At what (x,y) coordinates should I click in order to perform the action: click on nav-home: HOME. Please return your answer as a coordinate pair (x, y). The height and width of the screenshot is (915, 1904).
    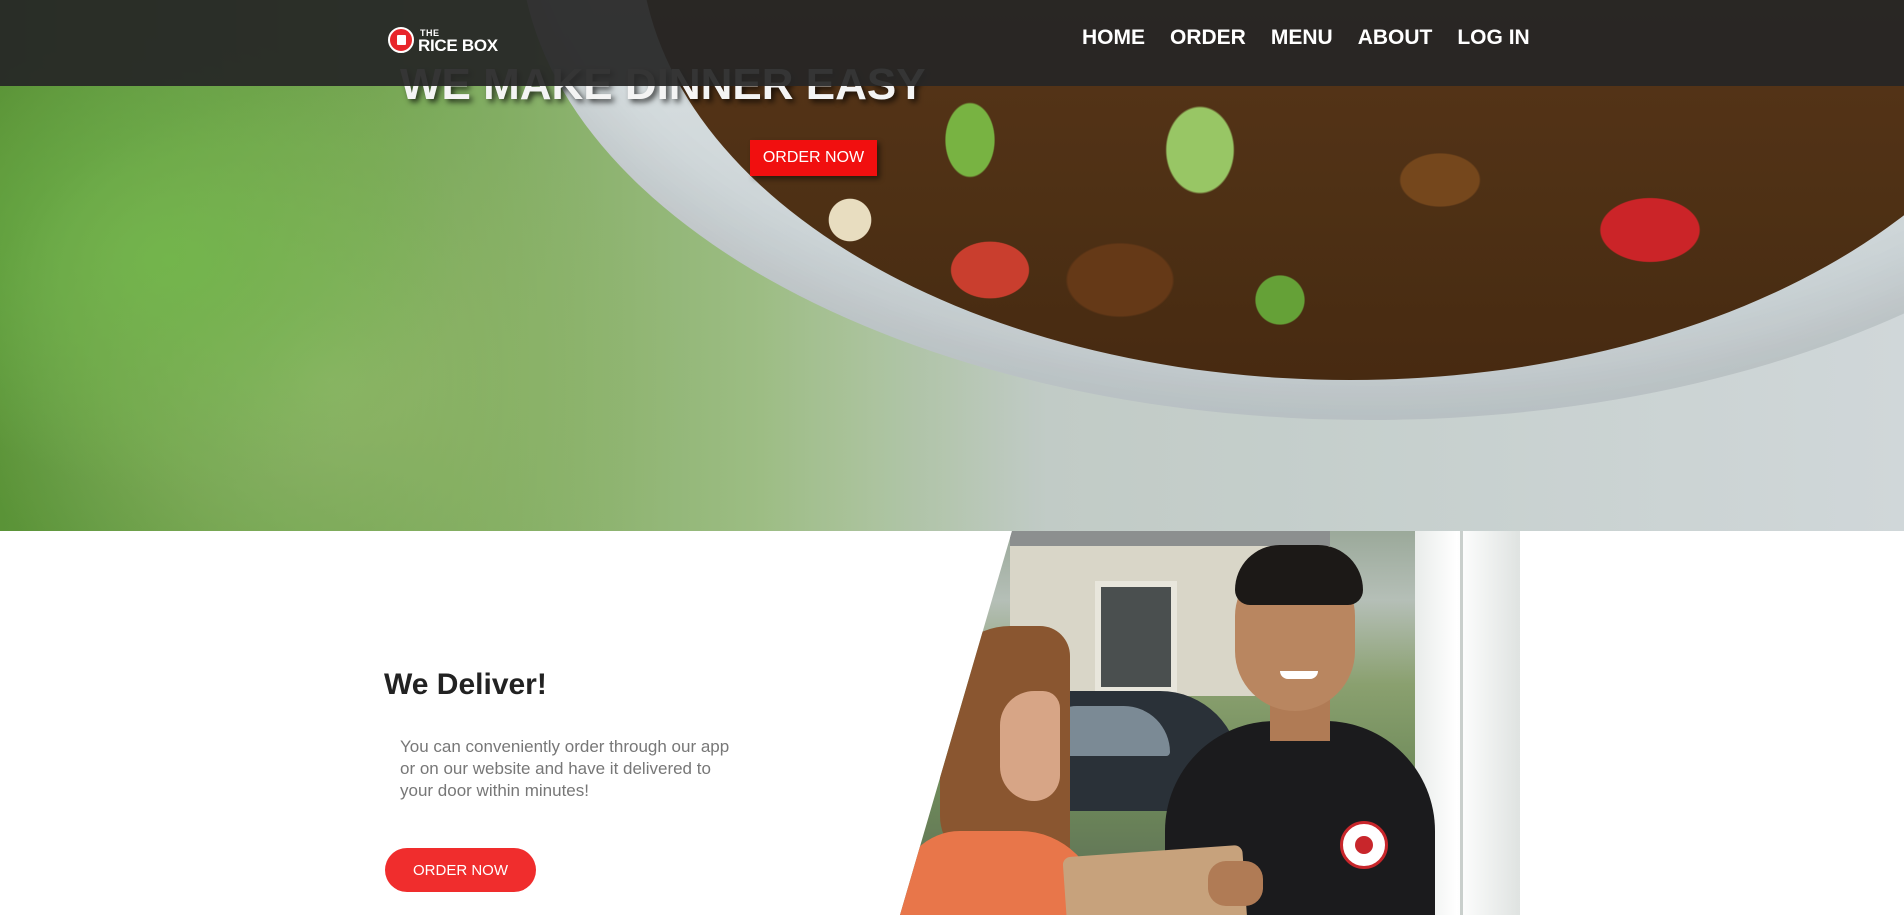
    Looking at the image, I should click on (1113, 38).